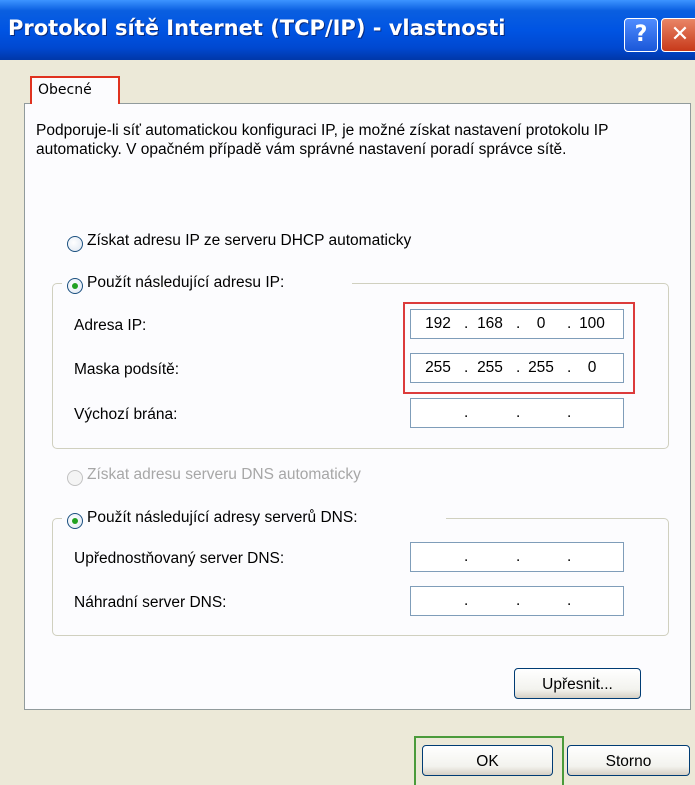  What do you see at coordinates (126, 414) in the screenshot?
I see `gateway-label: Výchozí brána:` at bounding box center [126, 414].